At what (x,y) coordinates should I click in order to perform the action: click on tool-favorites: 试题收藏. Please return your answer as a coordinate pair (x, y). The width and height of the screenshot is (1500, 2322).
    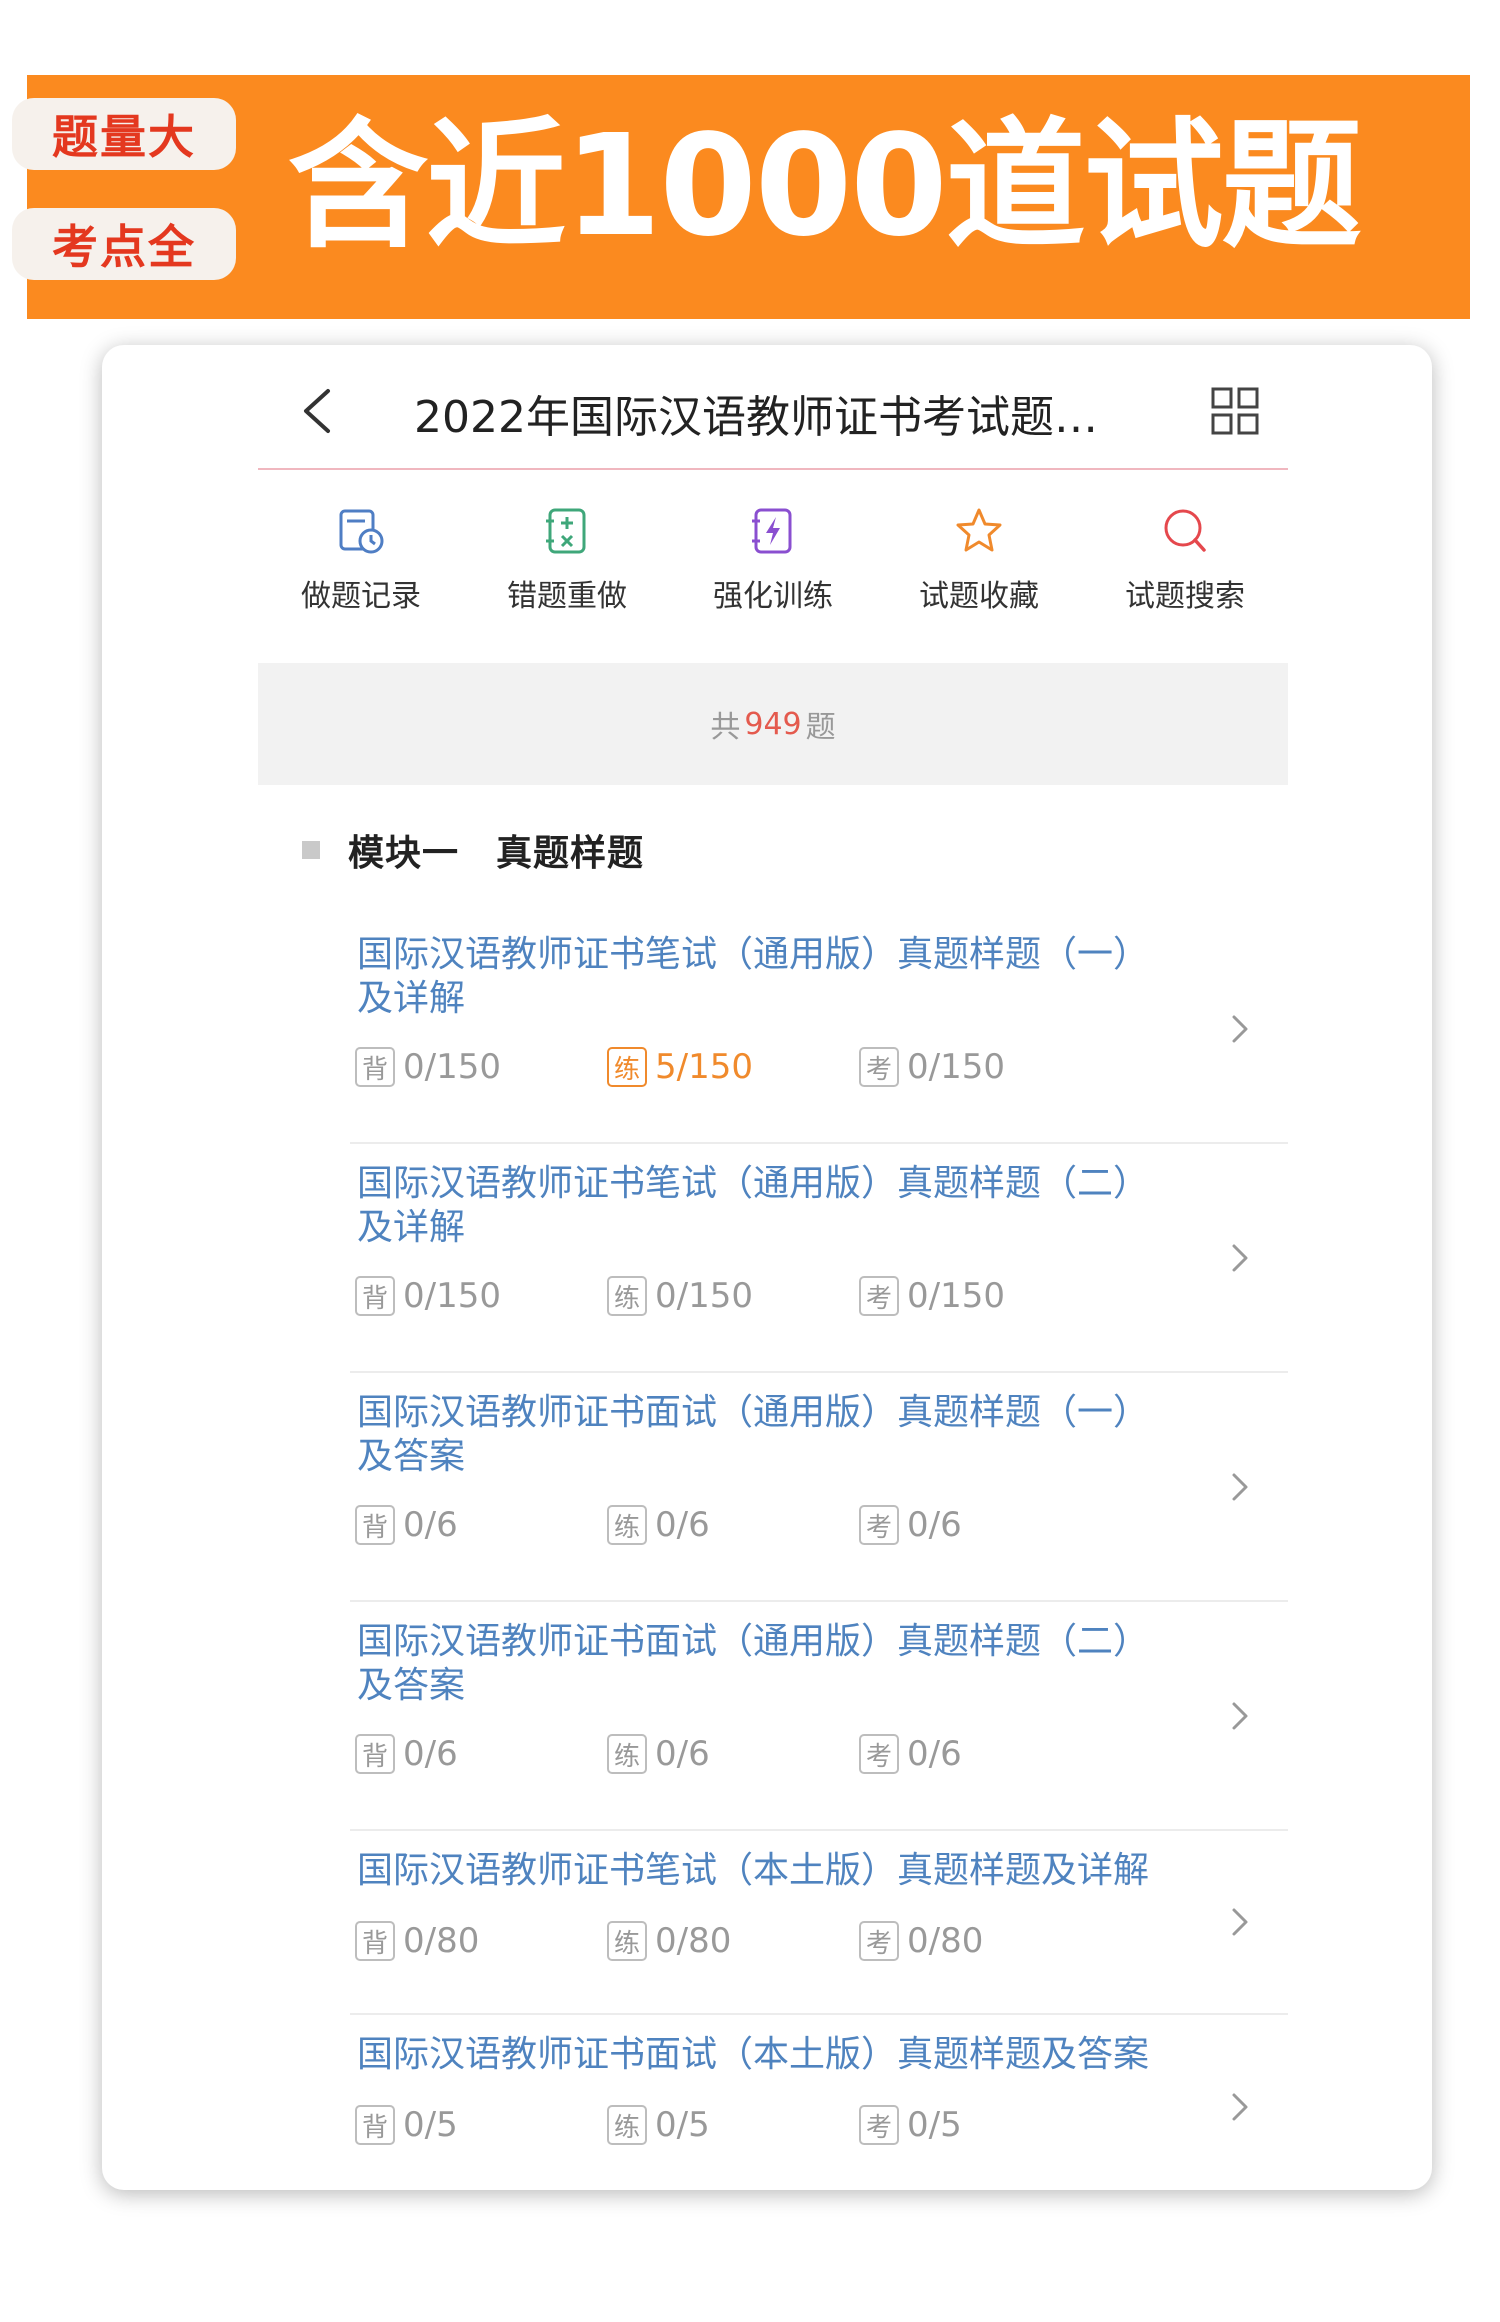
    Looking at the image, I should click on (979, 565).